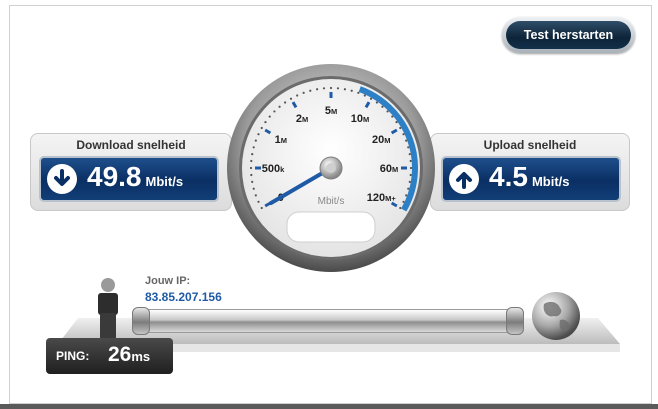 The height and width of the screenshot is (409, 658). What do you see at coordinates (382, 198) in the screenshot?
I see `gauge-scale-label: 120M+` at bounding box center [382, 198].